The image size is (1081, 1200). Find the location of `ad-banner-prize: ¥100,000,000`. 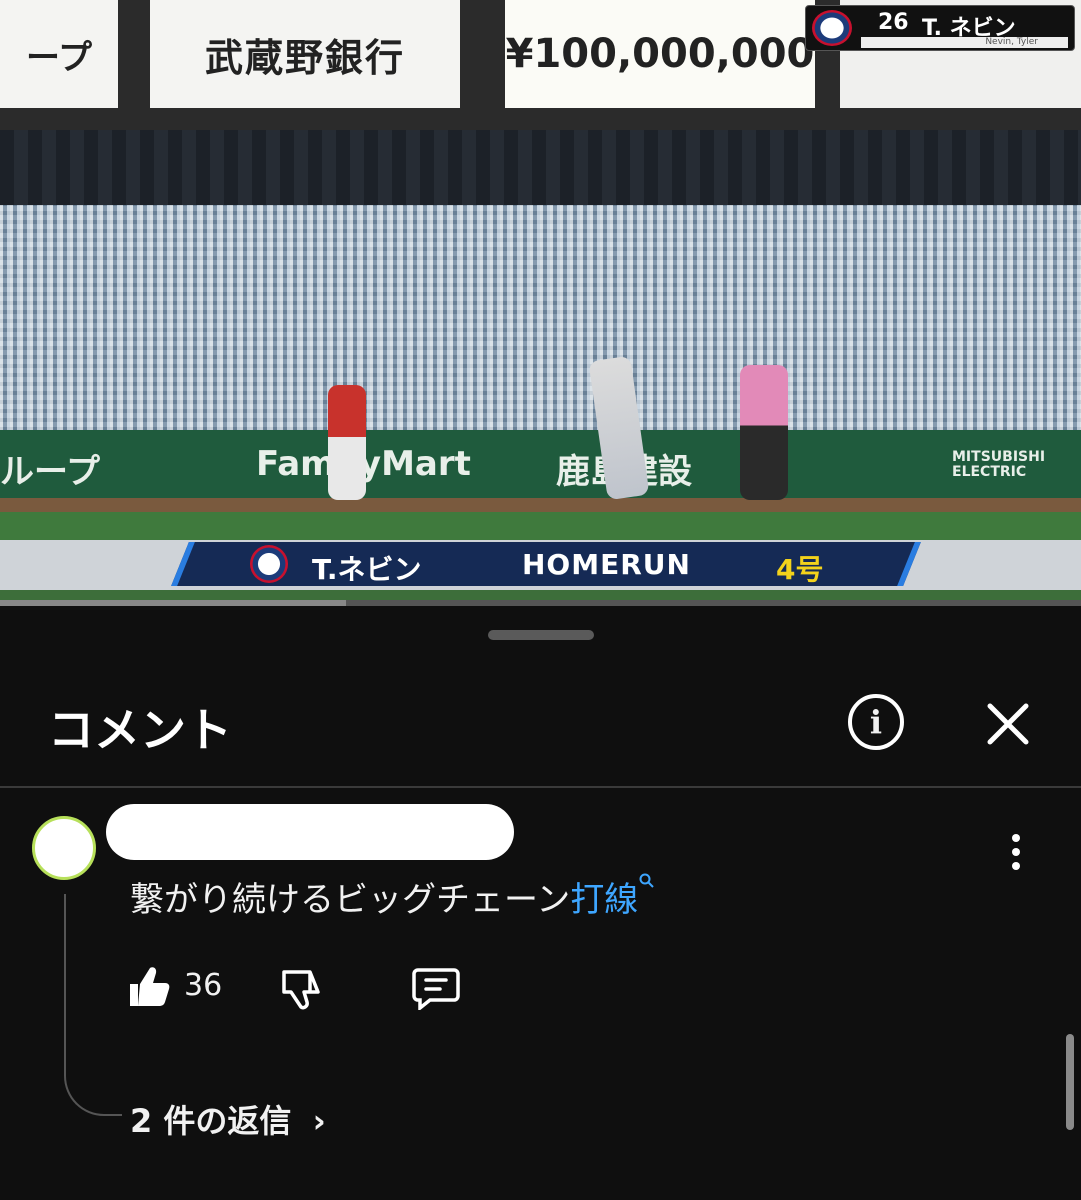

ad-banner-prize: ¥100,000,000 is located at coordinates (660, 54).